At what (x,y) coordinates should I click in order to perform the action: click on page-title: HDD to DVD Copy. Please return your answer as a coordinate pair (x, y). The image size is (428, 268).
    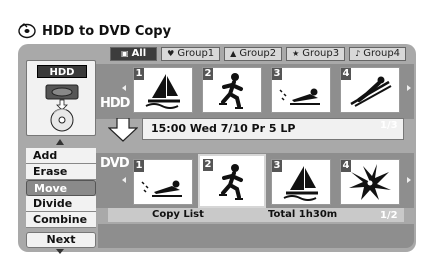
    Looking at the image, I should click on (107, 31).